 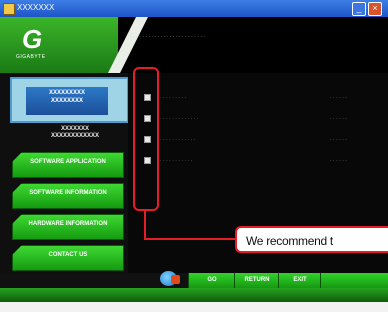 What do you see at coordinates (194, 8) in the screenshot?
I see `title-bar: XXXXXXX _ ×` at bounding box center [194, 8].